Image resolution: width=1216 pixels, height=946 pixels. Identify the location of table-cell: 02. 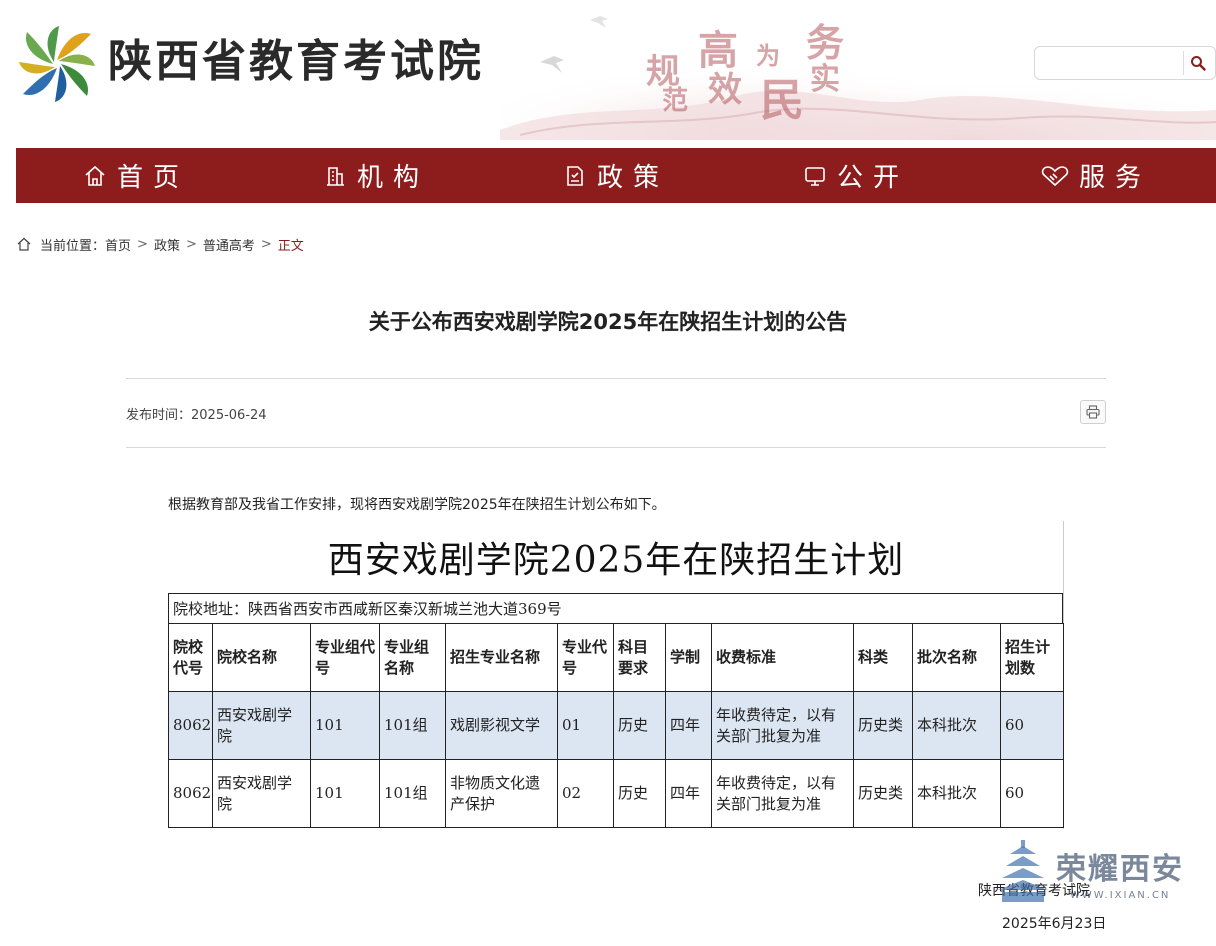
(585, 793).